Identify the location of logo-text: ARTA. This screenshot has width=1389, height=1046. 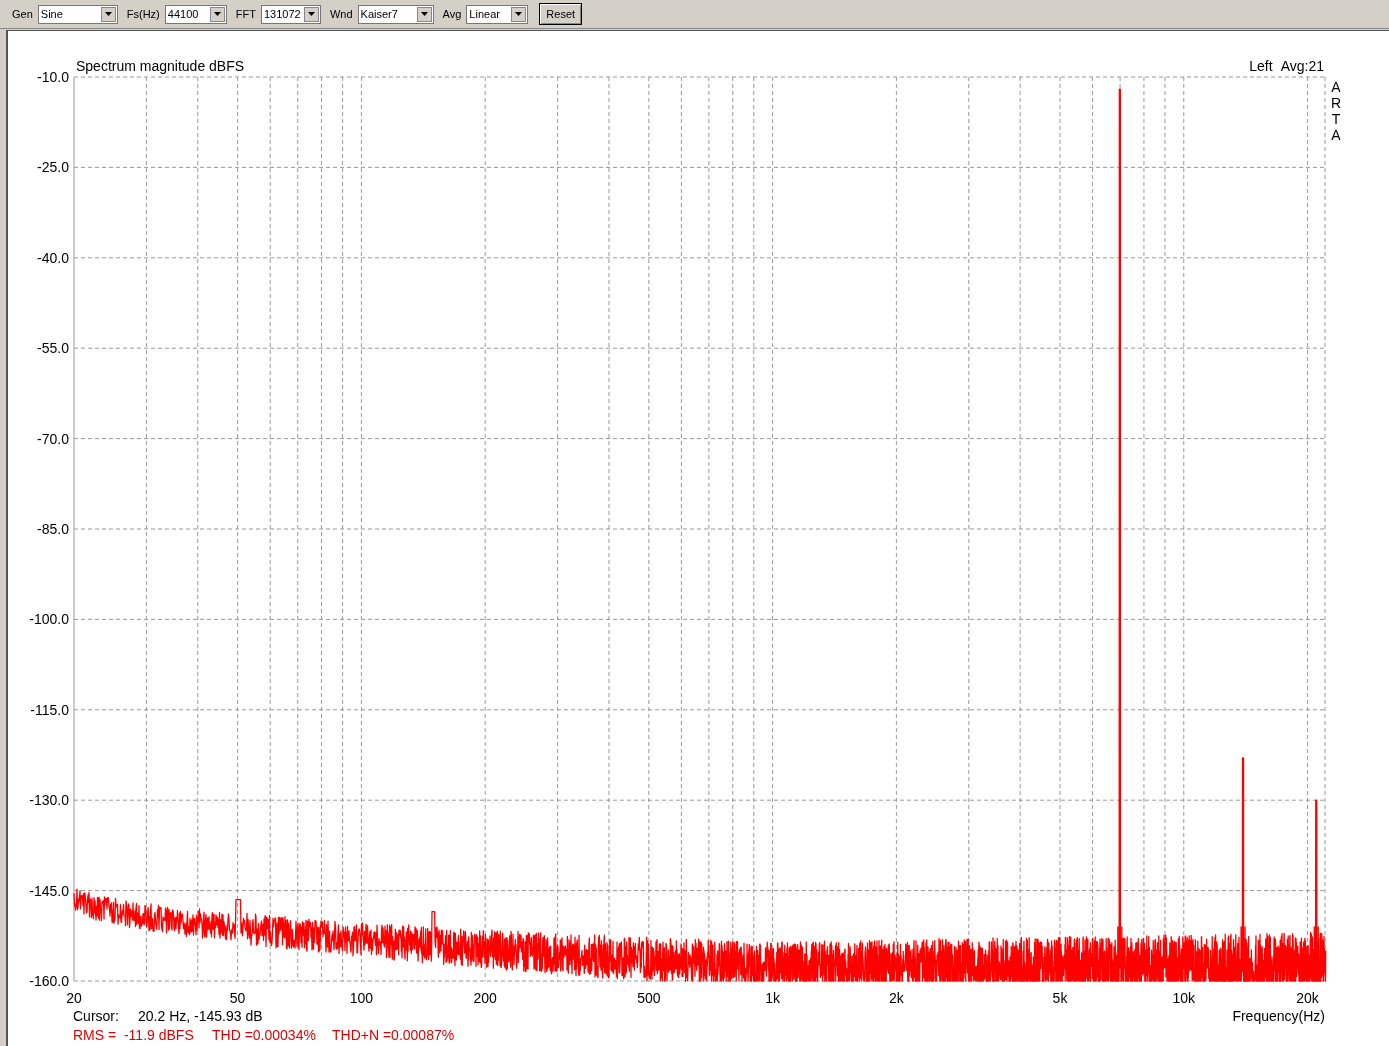
(1336, 111).